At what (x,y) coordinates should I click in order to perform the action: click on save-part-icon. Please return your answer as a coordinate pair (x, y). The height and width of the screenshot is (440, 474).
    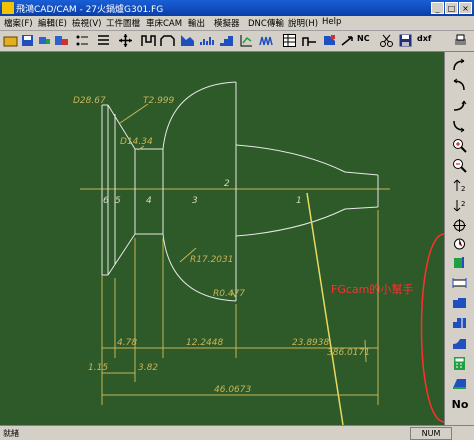
    Looking at the image, I should click on (27, 40).